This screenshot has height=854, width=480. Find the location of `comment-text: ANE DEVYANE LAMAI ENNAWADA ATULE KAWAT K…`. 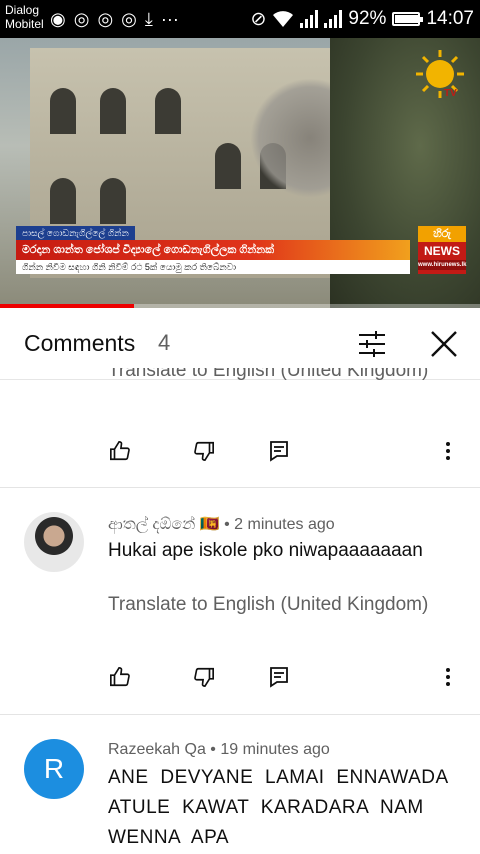

comment-text: ANE DEVYANE LAMAI ENNAWADA ATULE KAWAT K… is located at coordinates (278, 807).